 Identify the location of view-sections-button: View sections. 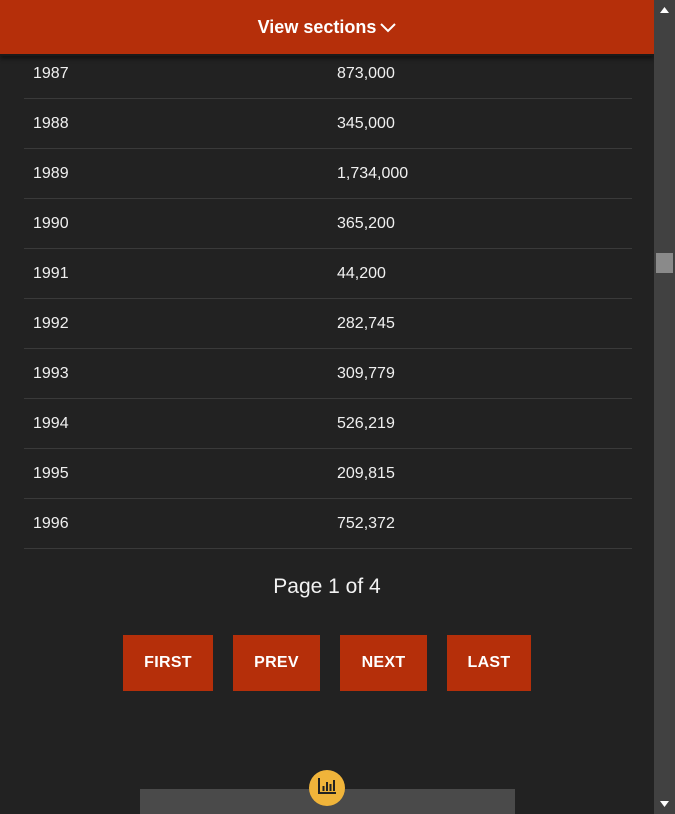
(327, 27).